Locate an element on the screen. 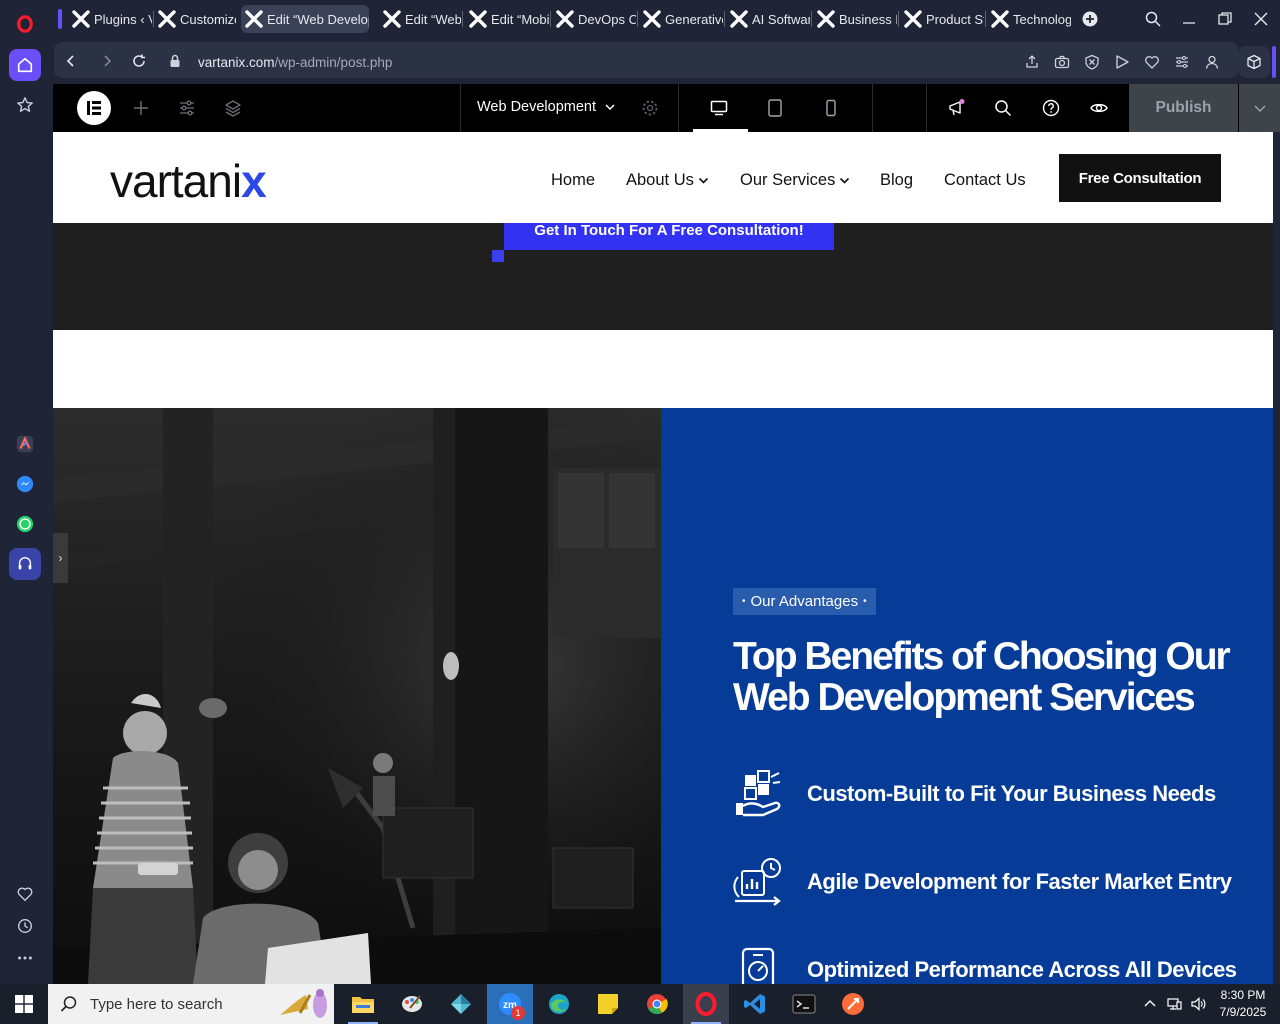 The image size is (1280, 1024). search-highlight-icon is located at coordinates (303, 1003).